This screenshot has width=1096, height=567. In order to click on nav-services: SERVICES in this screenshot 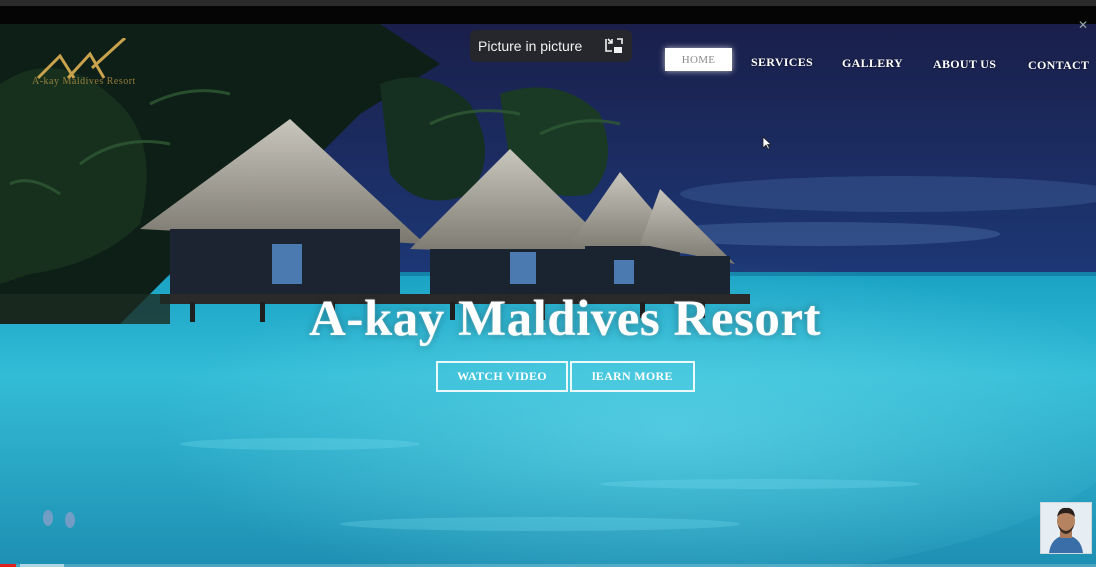, I will do `click(782, 62)`.